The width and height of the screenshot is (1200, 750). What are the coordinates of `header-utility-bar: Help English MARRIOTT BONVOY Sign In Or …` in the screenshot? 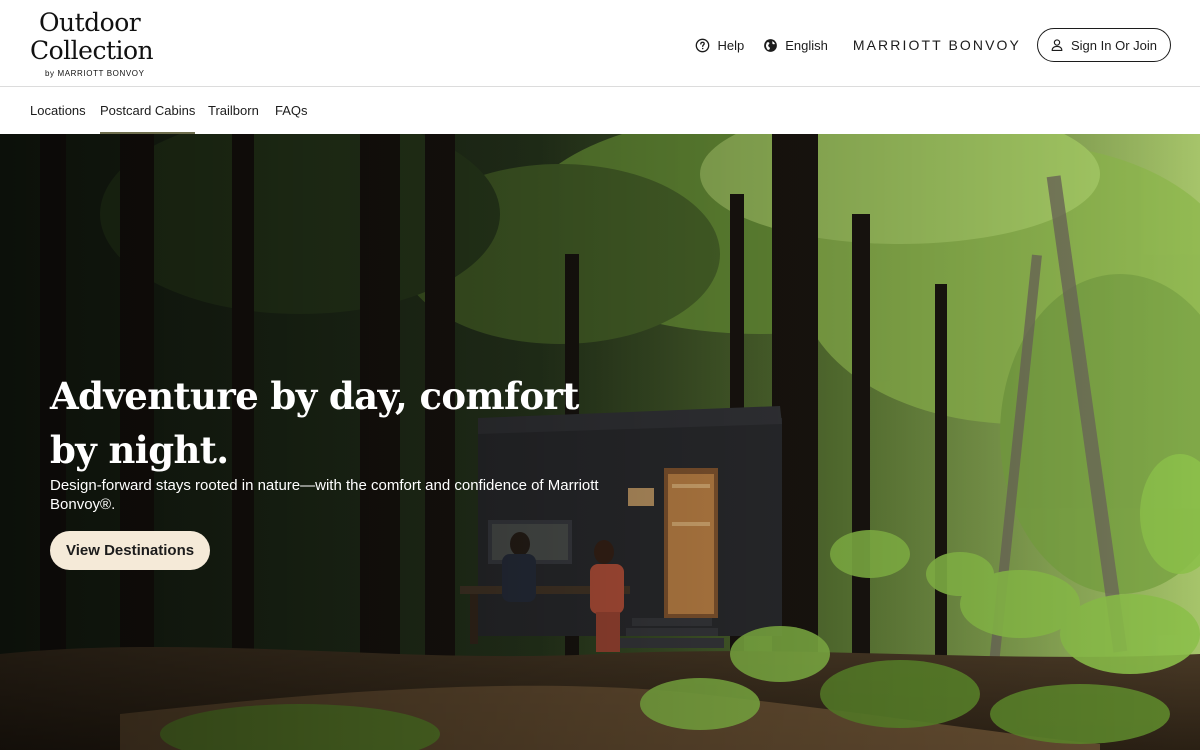 It's located at (933, 45).